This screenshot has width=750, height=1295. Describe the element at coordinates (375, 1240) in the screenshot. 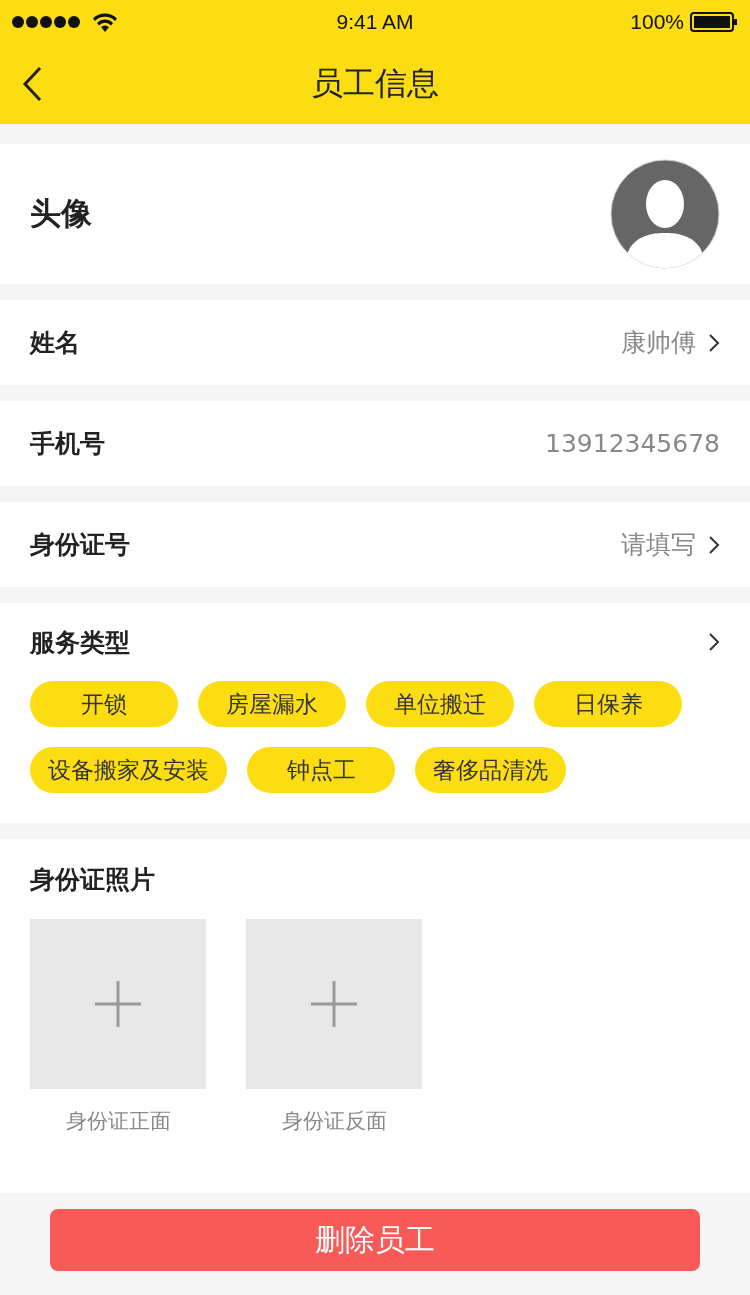

I see `delete-button: 删除员工` at that location.